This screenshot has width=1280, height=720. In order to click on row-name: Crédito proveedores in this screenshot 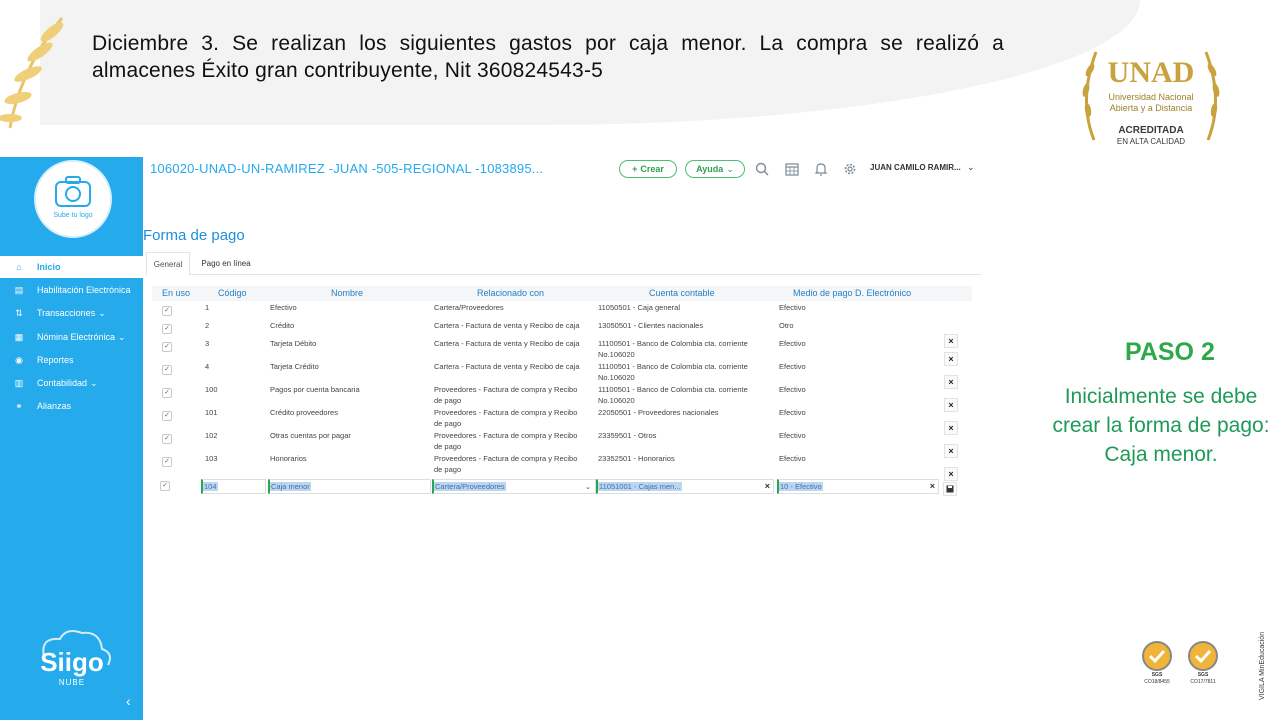, I will do `click(304, 412)`.